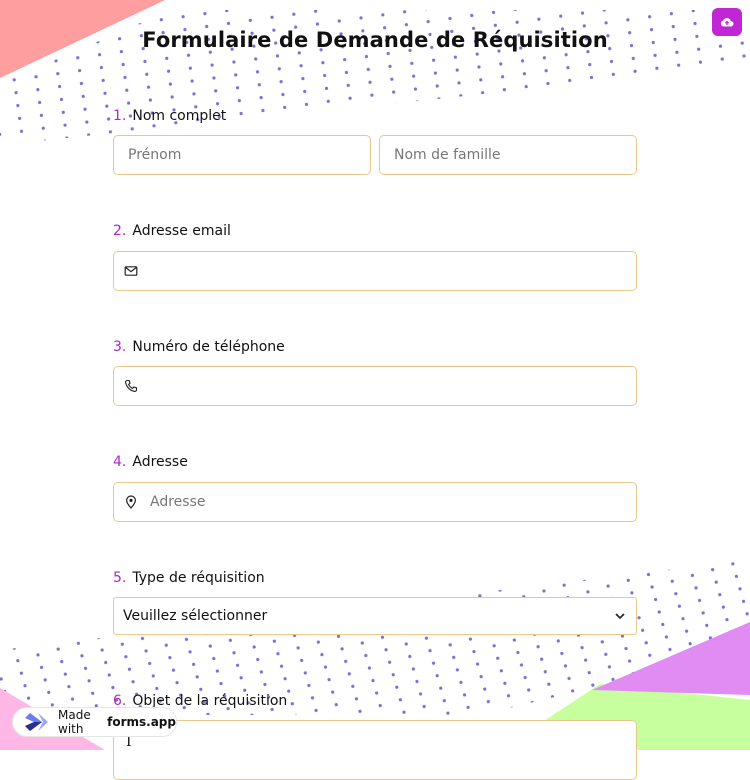 This screenshot has width=750, height=780. What do you see at coordinates (141, 722) in the screenshot?
I see `forms-app-brand: forms.app` at bounding box center [141, 722].